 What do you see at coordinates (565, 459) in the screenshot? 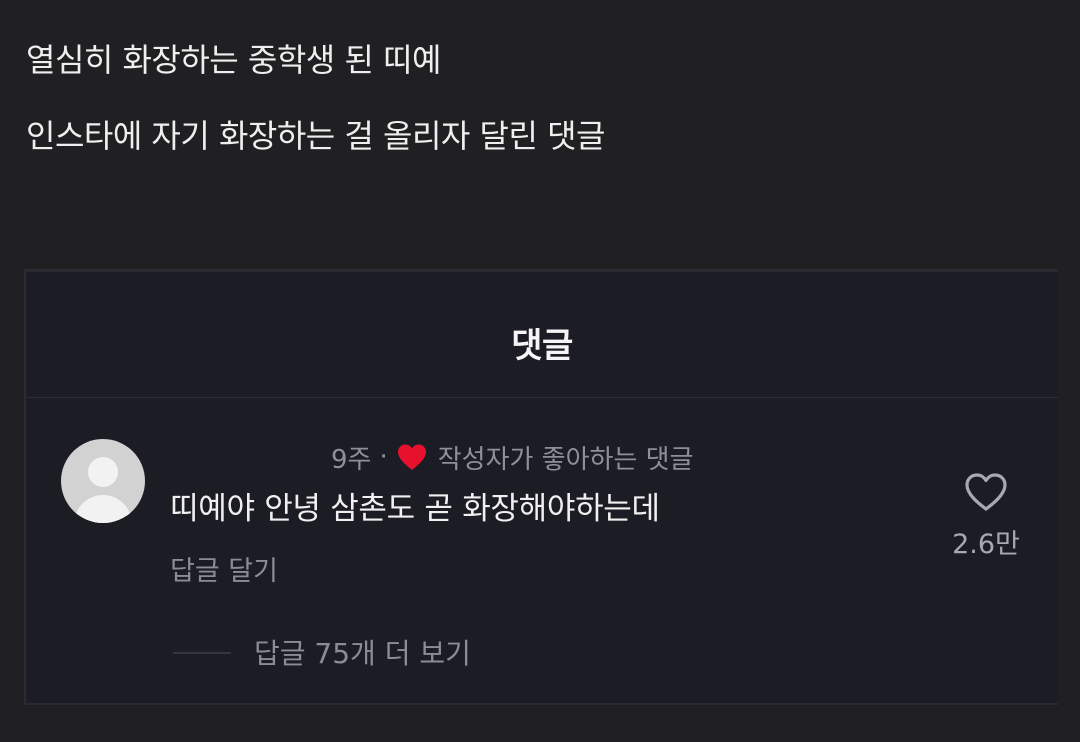
I see `creator-liked-label: 작성자가 좋아하는 댓글` at bounding box center [565, 459].